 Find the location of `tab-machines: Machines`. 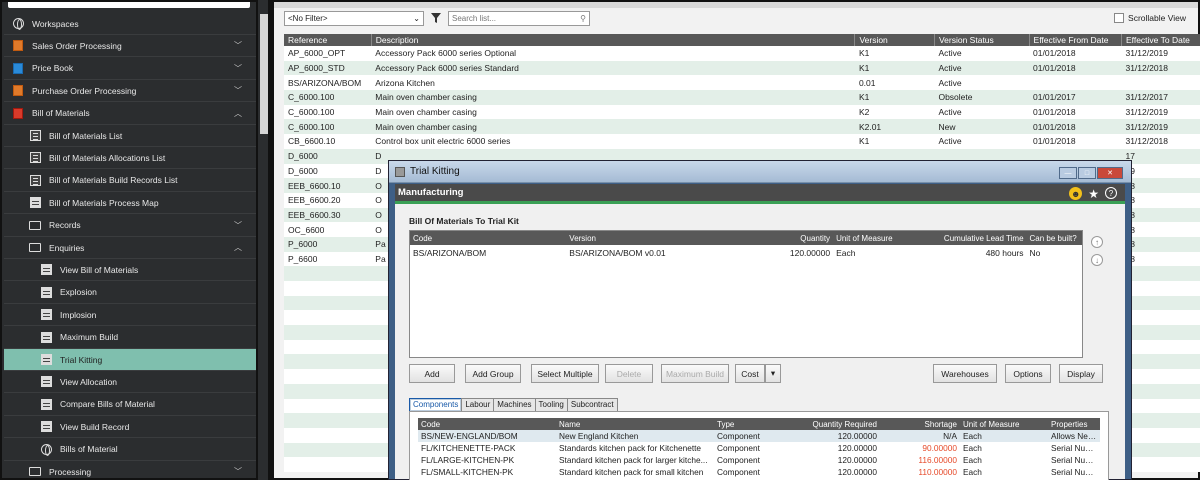

tab-machines: Machines is located at coordinates (514, 404).